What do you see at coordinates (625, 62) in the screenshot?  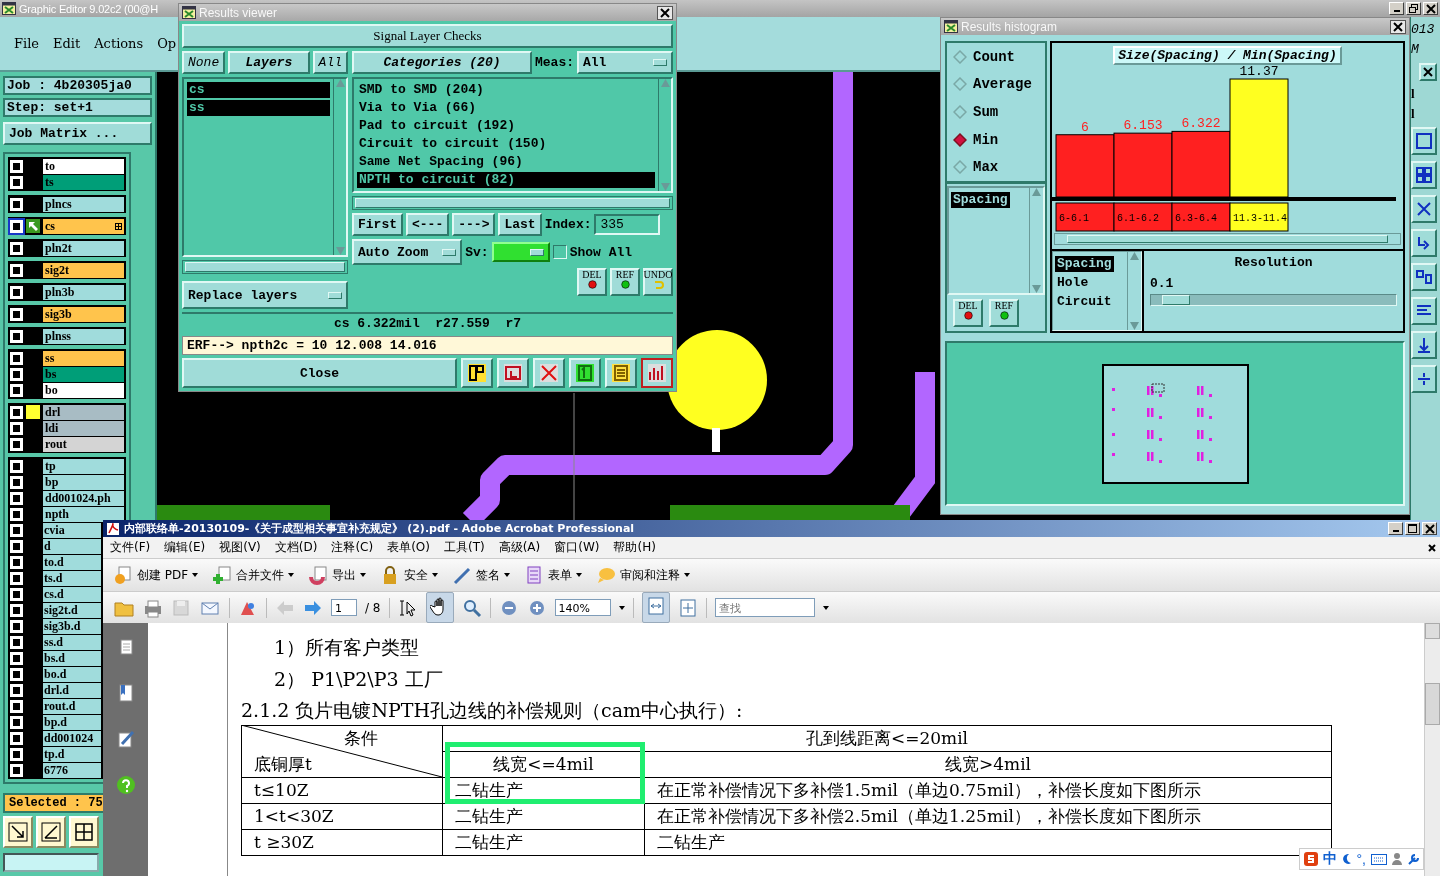 I see `meas-dropdown: All` at bounding box center [625, 62].